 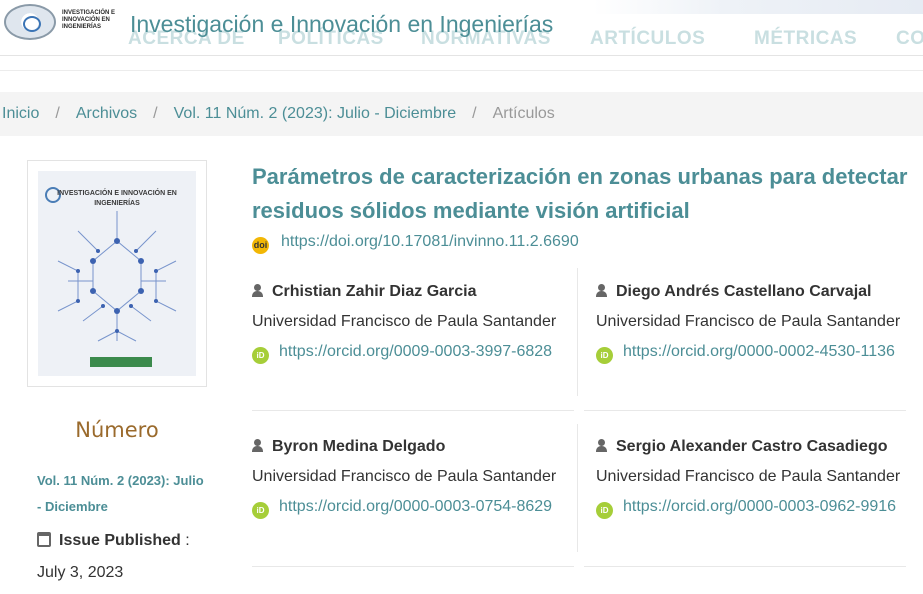 What do you see at coordinates (20, 114) in the screenshot?
I see `breadcrumb-home: Inicio` at bounding box center [20, 114].